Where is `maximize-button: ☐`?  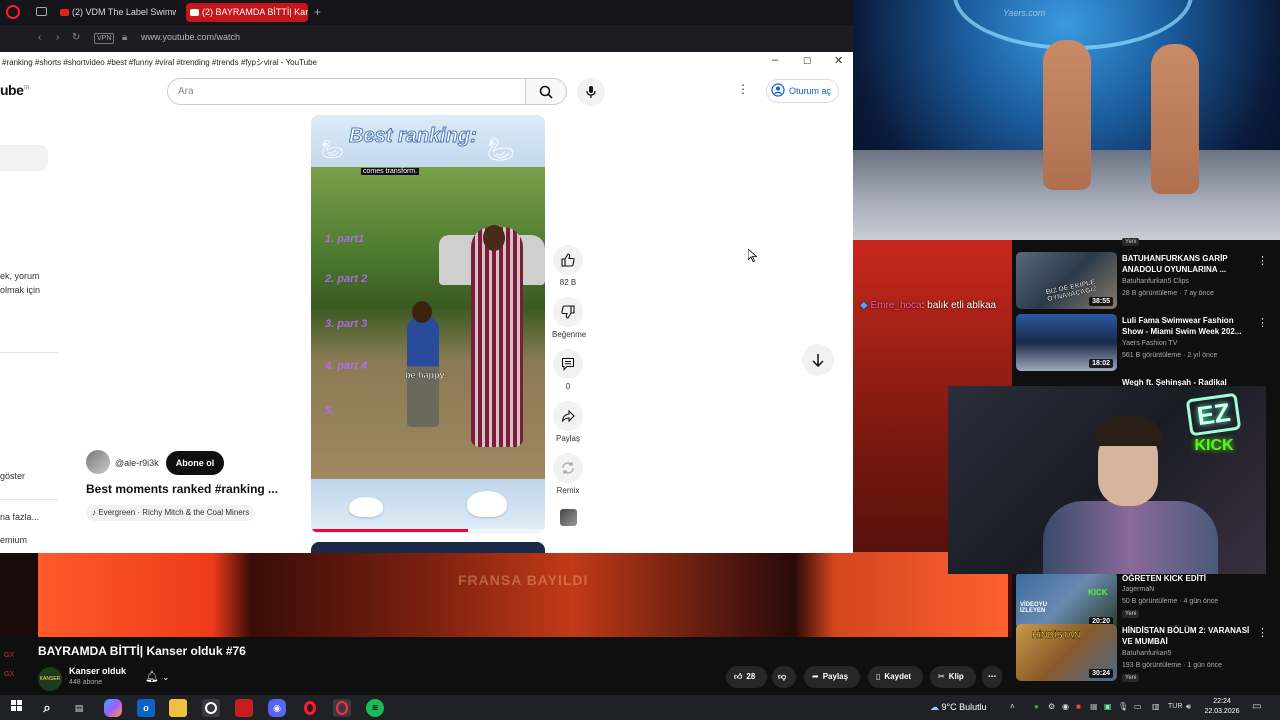 maximize-button: ☐ is located at coordinates (807, 61).